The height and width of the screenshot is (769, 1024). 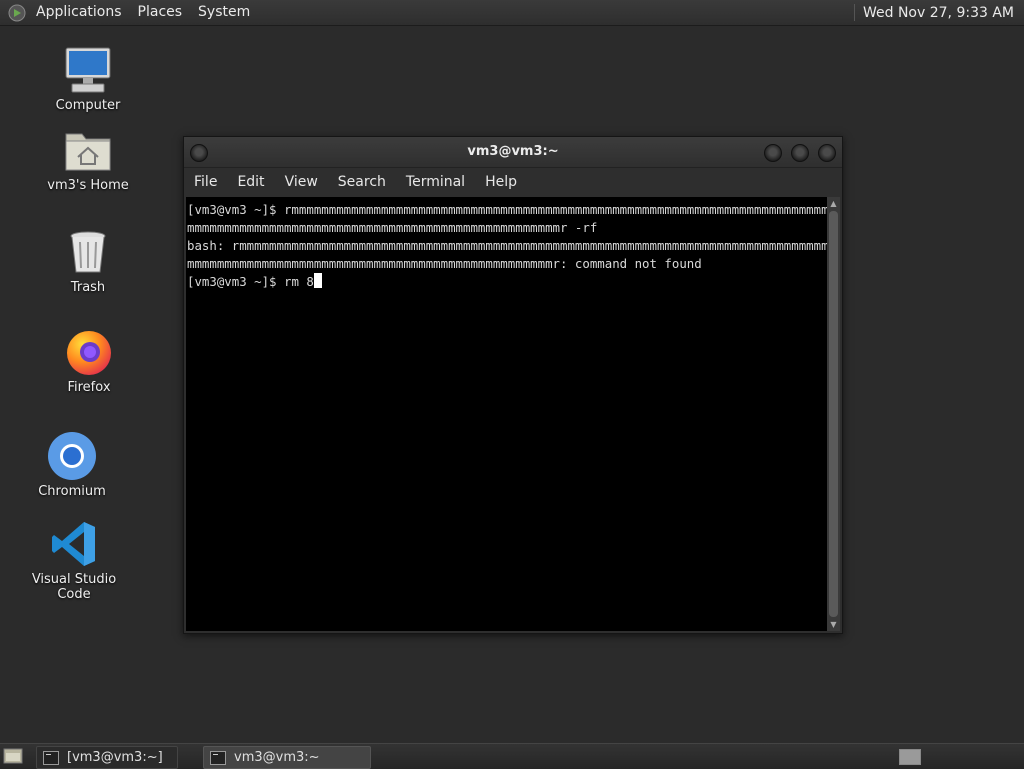 I want to click on desktop-icon-home: vm3's Home, so click(x=88, y=158).